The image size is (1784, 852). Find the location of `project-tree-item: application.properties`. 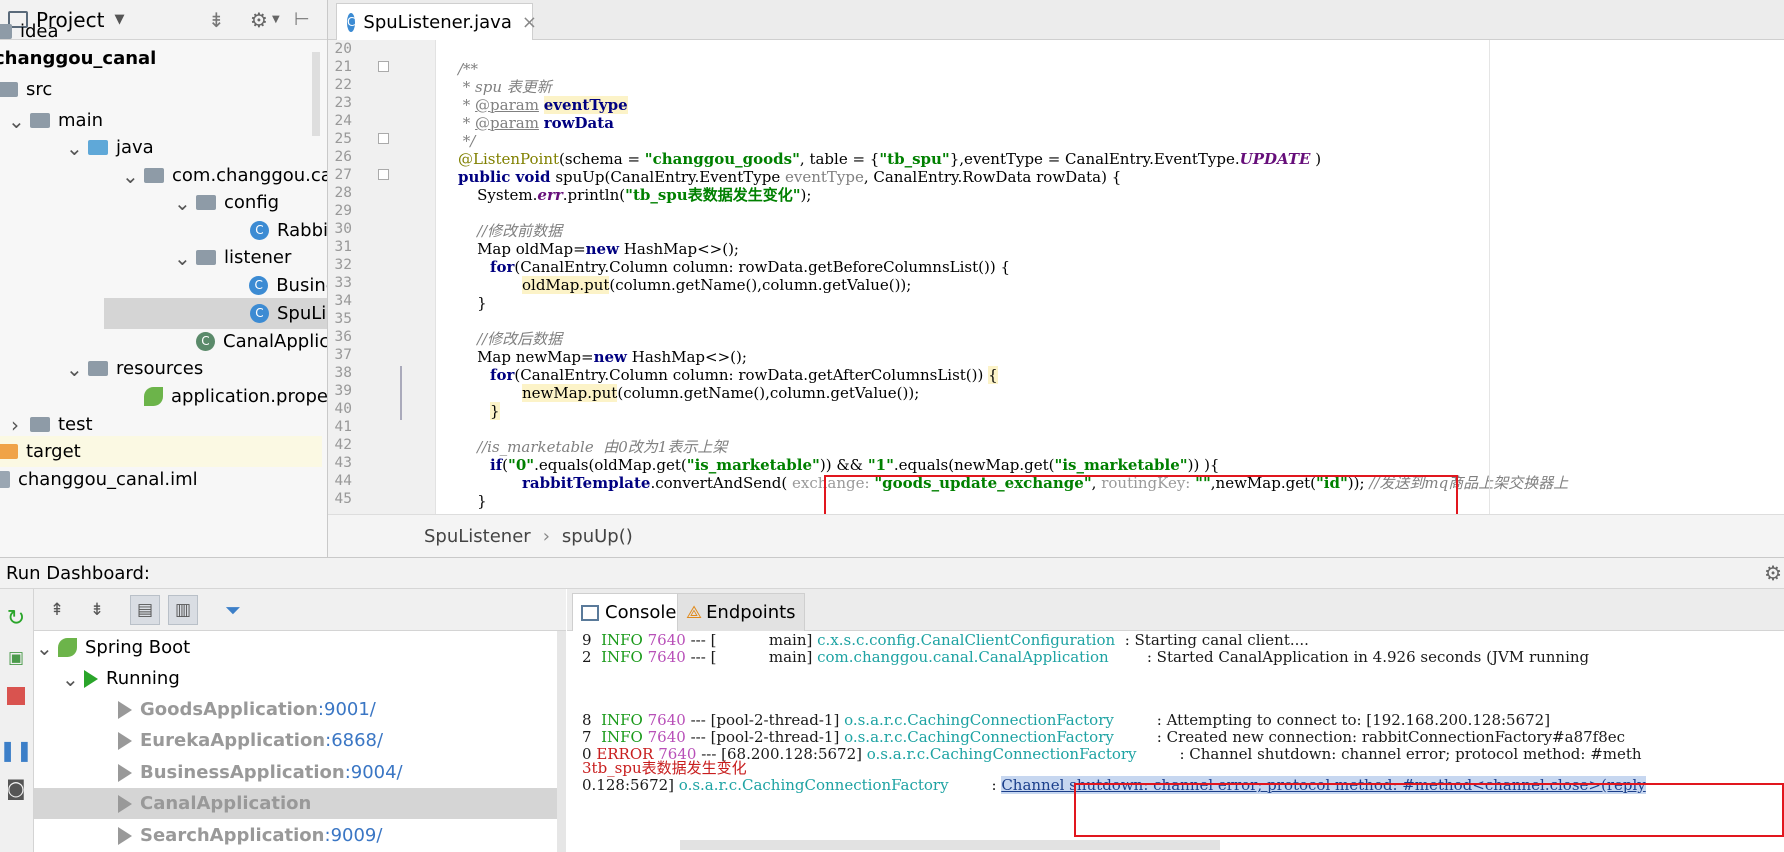

project-tree-item: application.properties is located at coordinates (189, 396).